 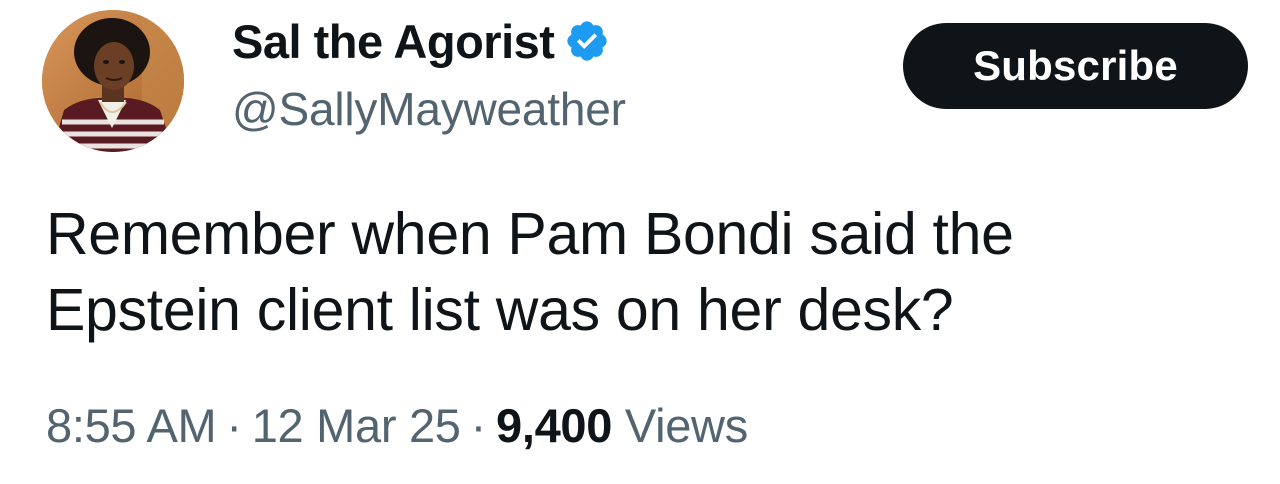 What do you see at coordinates (393, 41) in the screenshot?
I see `author-display-name: Sal the Agorist` at bounding box center [393, 41].